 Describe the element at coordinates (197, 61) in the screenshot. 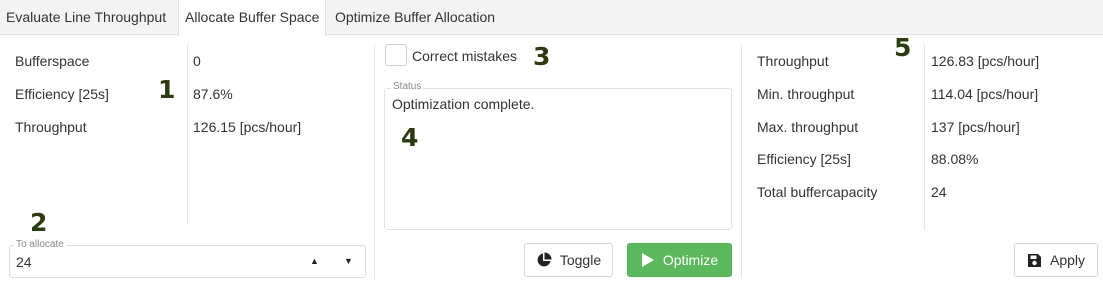

I see `bufferspace-value: 0` at that location.